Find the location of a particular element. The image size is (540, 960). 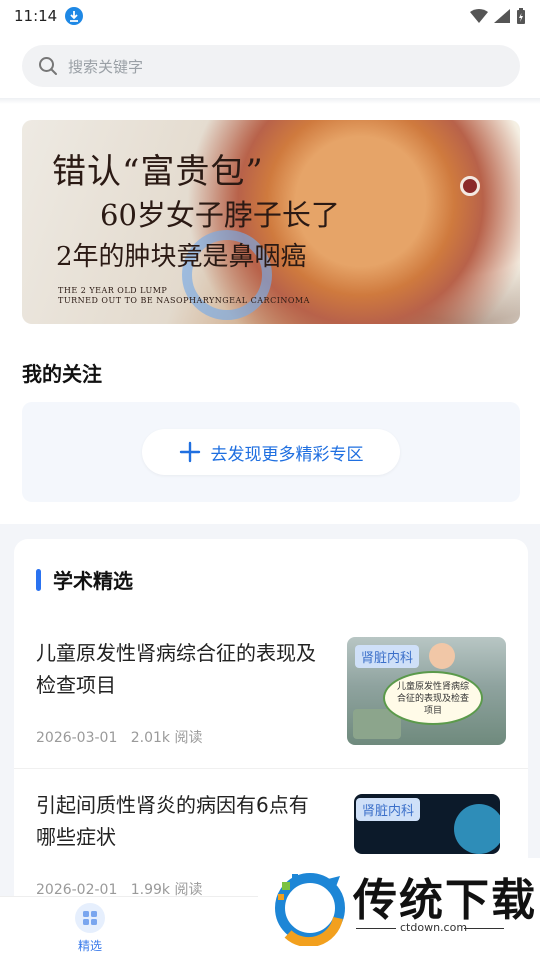

article-thumbnail: 肾脏内科 is located at coordinates (427, 824).